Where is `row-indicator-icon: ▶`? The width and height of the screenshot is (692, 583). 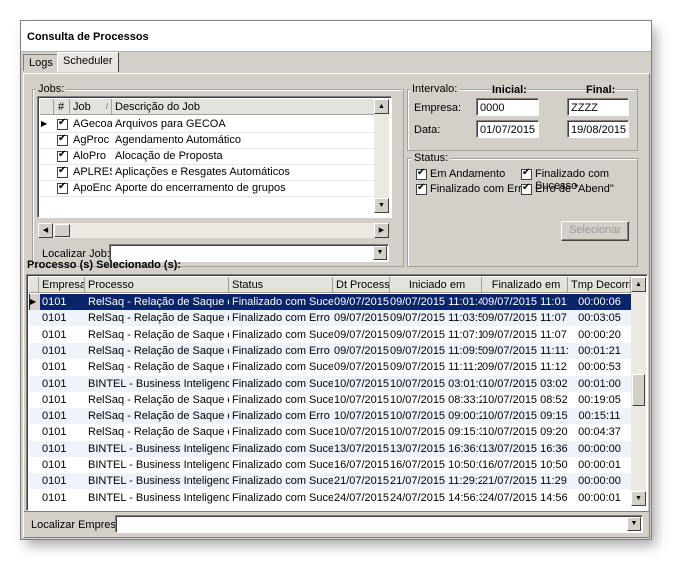 row-indicator-icon: ▶ is located at coordinates (44, 123).